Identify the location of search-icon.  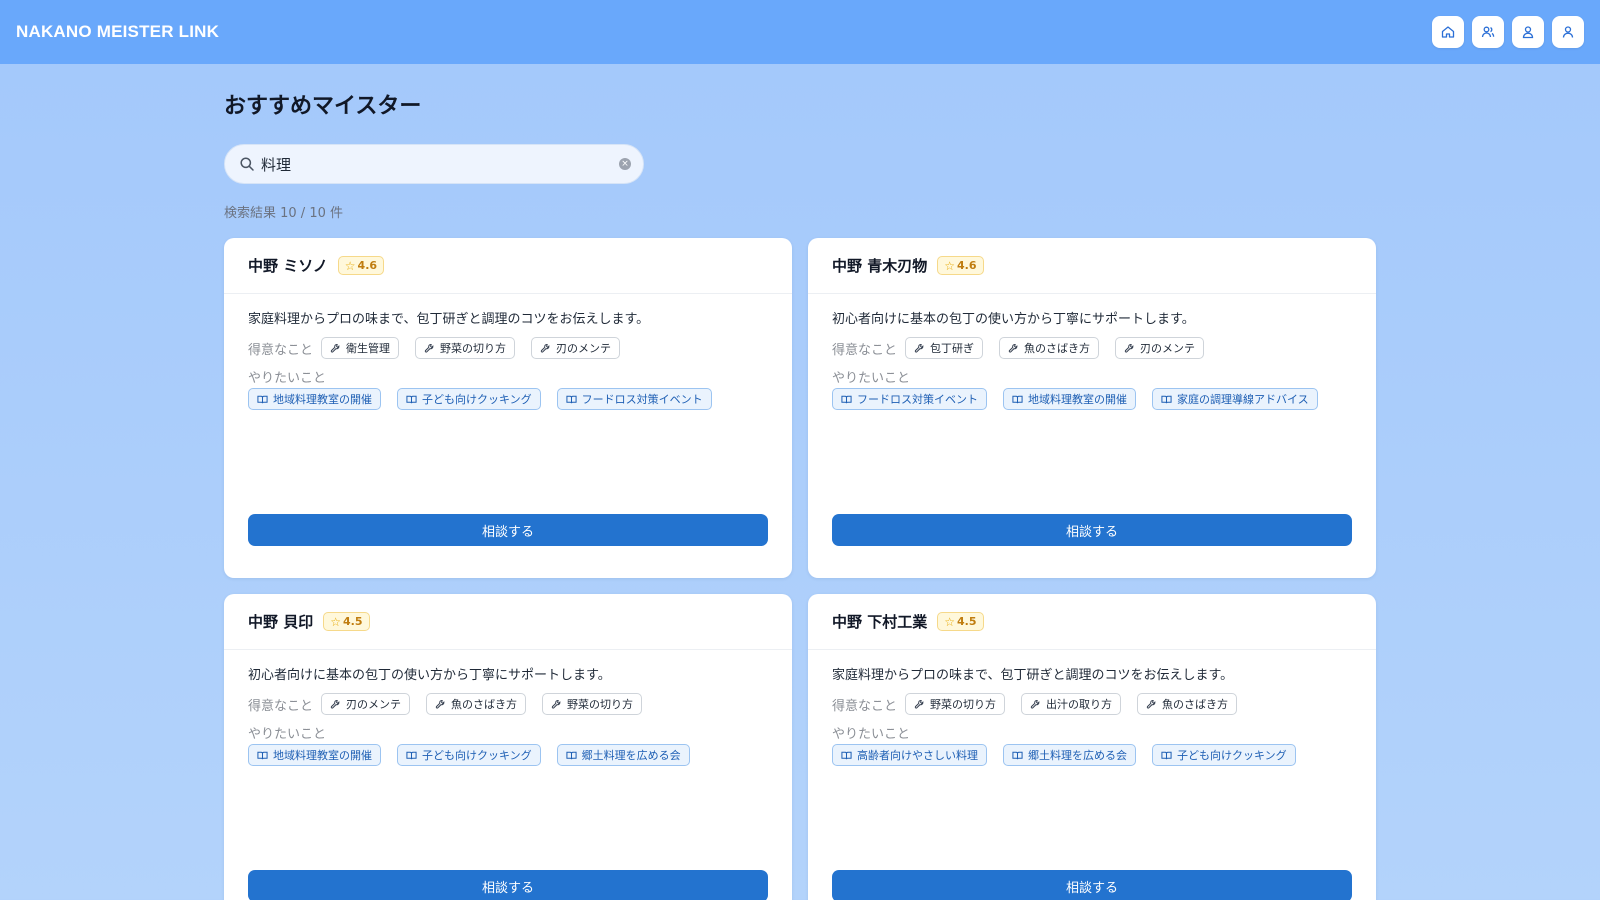
(247, 164).